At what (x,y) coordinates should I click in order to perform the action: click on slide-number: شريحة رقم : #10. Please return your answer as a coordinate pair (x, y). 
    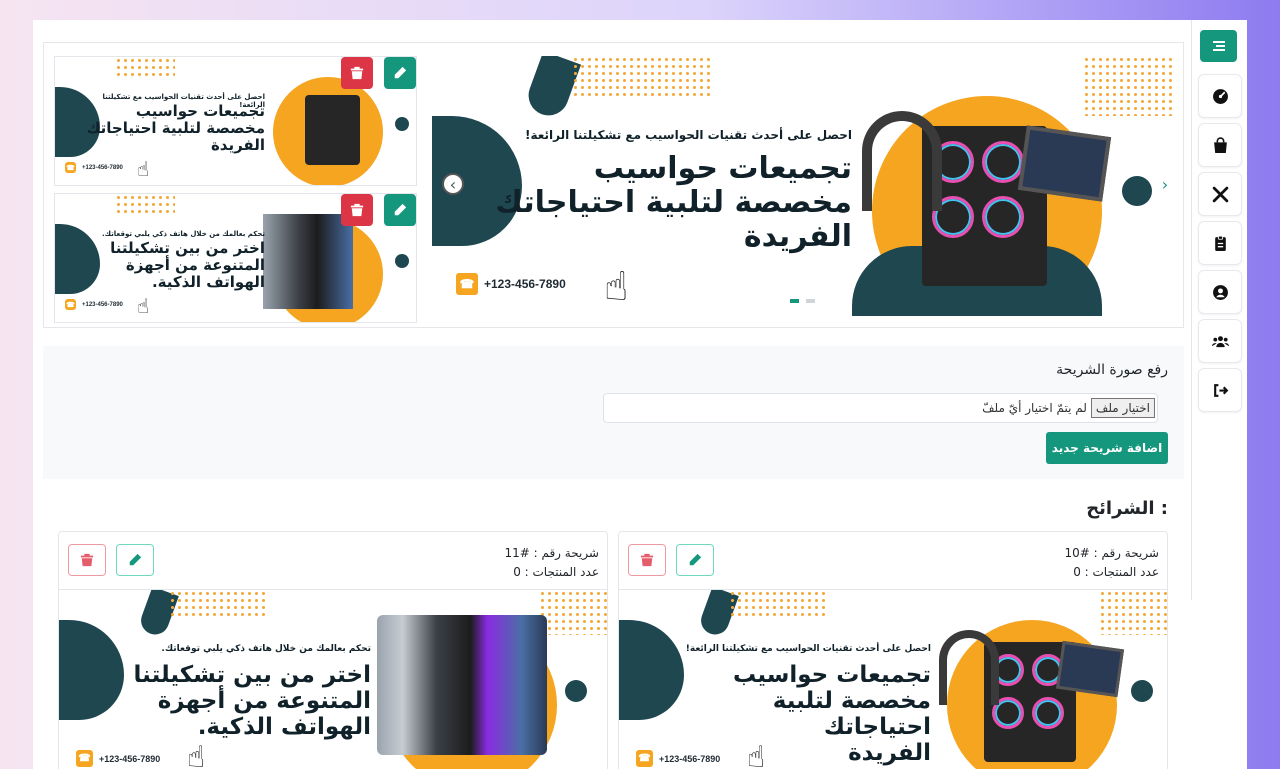
    Looking at the image, I should click on (1111, 553).